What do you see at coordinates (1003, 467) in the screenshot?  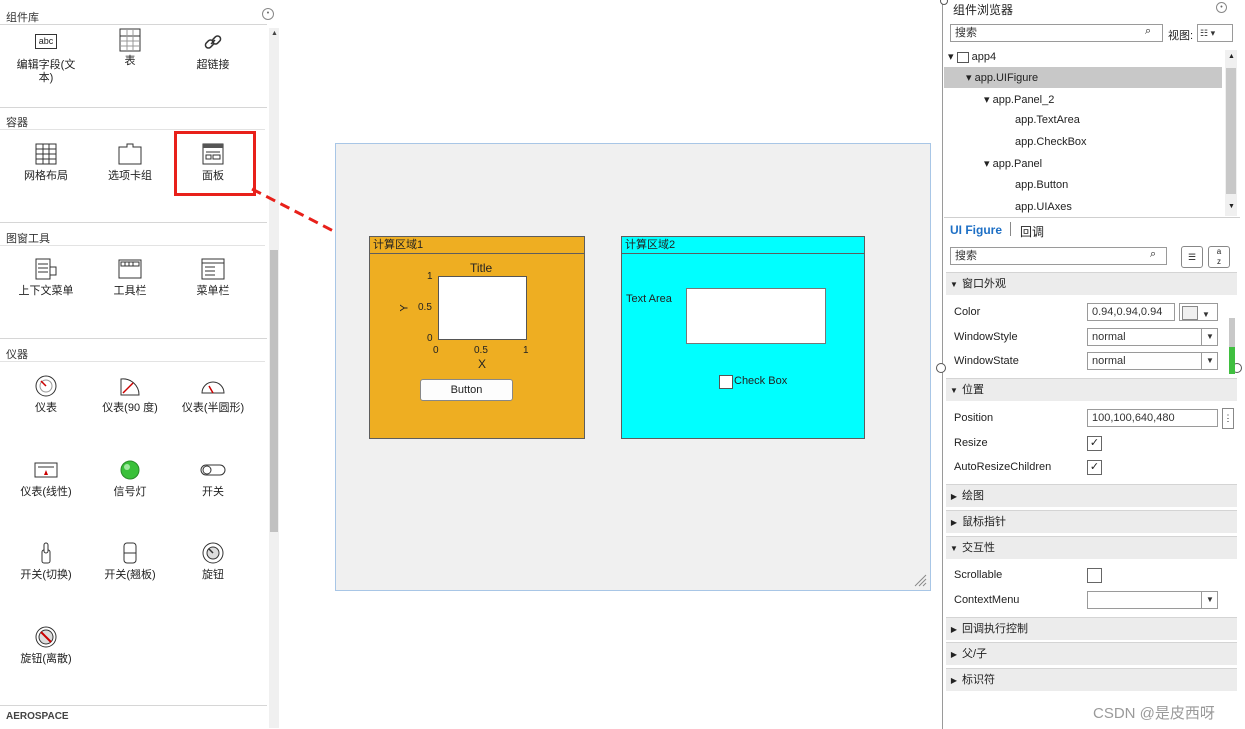 I see `prop-autoresize-label: AutoResizeChildren` at bounding box center [1003, 467].